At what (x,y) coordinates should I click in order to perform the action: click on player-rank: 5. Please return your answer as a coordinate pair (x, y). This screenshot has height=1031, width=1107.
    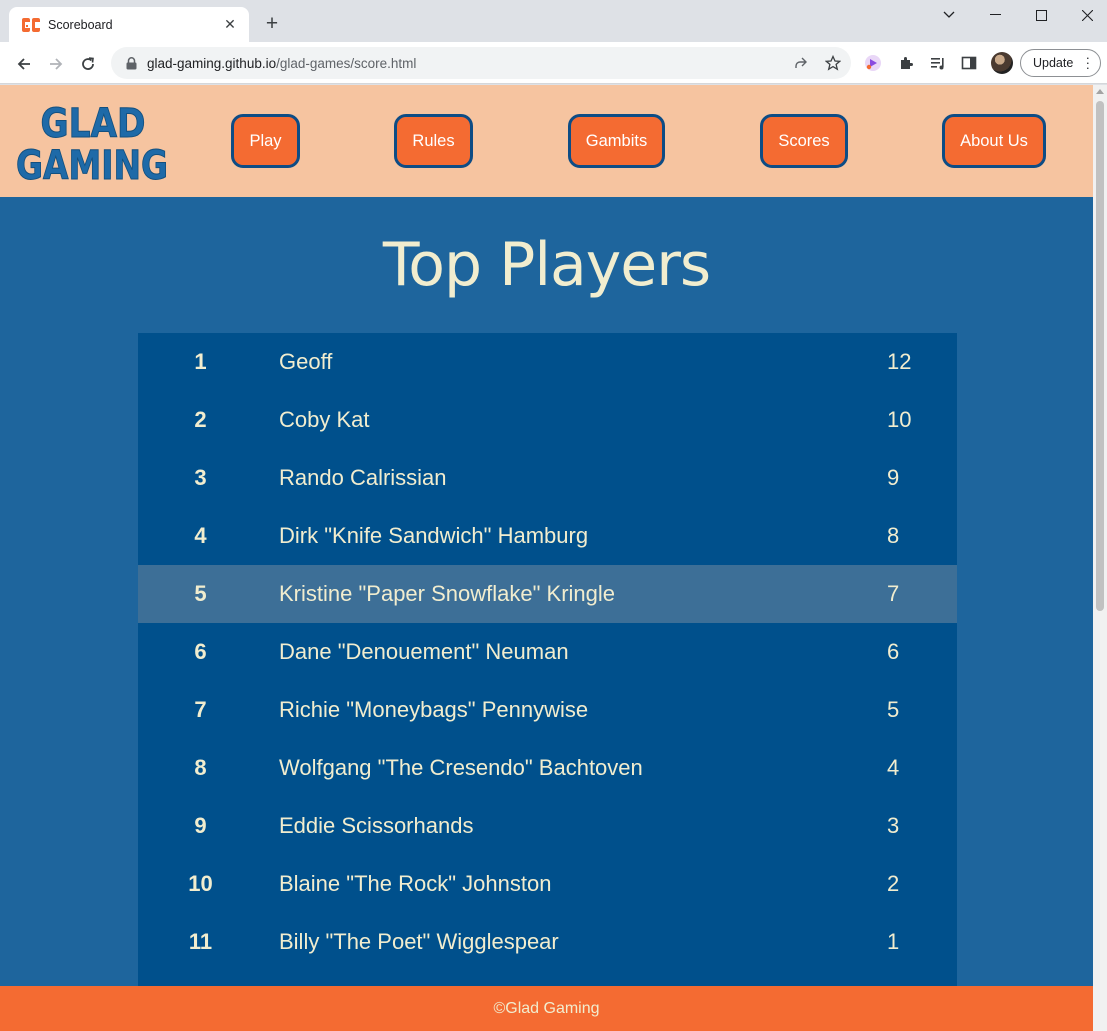
    Looking at the image, I should click on (200, 593).